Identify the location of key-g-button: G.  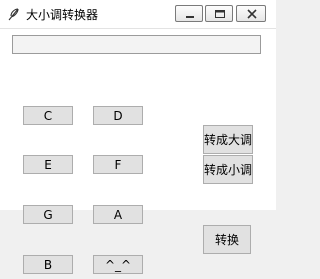
(48, 214).